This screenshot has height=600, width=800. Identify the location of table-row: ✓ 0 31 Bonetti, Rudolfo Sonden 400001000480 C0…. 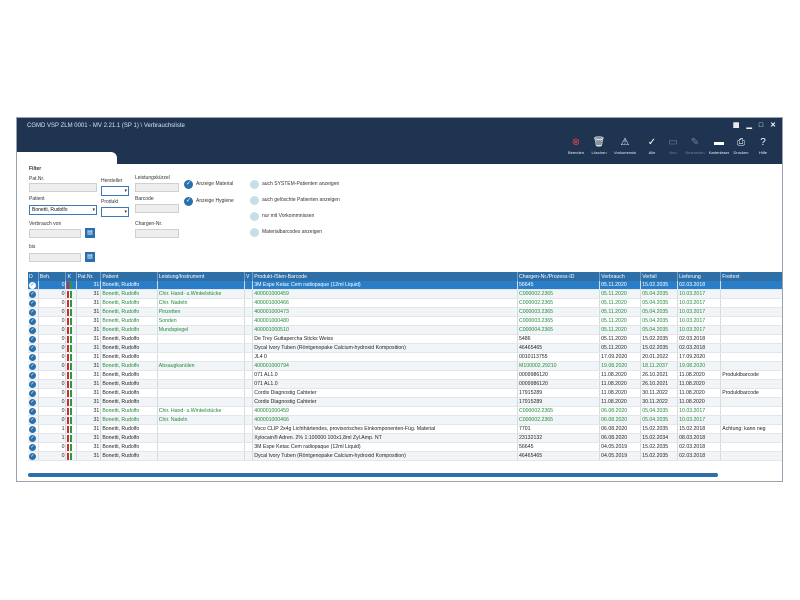
(405, 321).